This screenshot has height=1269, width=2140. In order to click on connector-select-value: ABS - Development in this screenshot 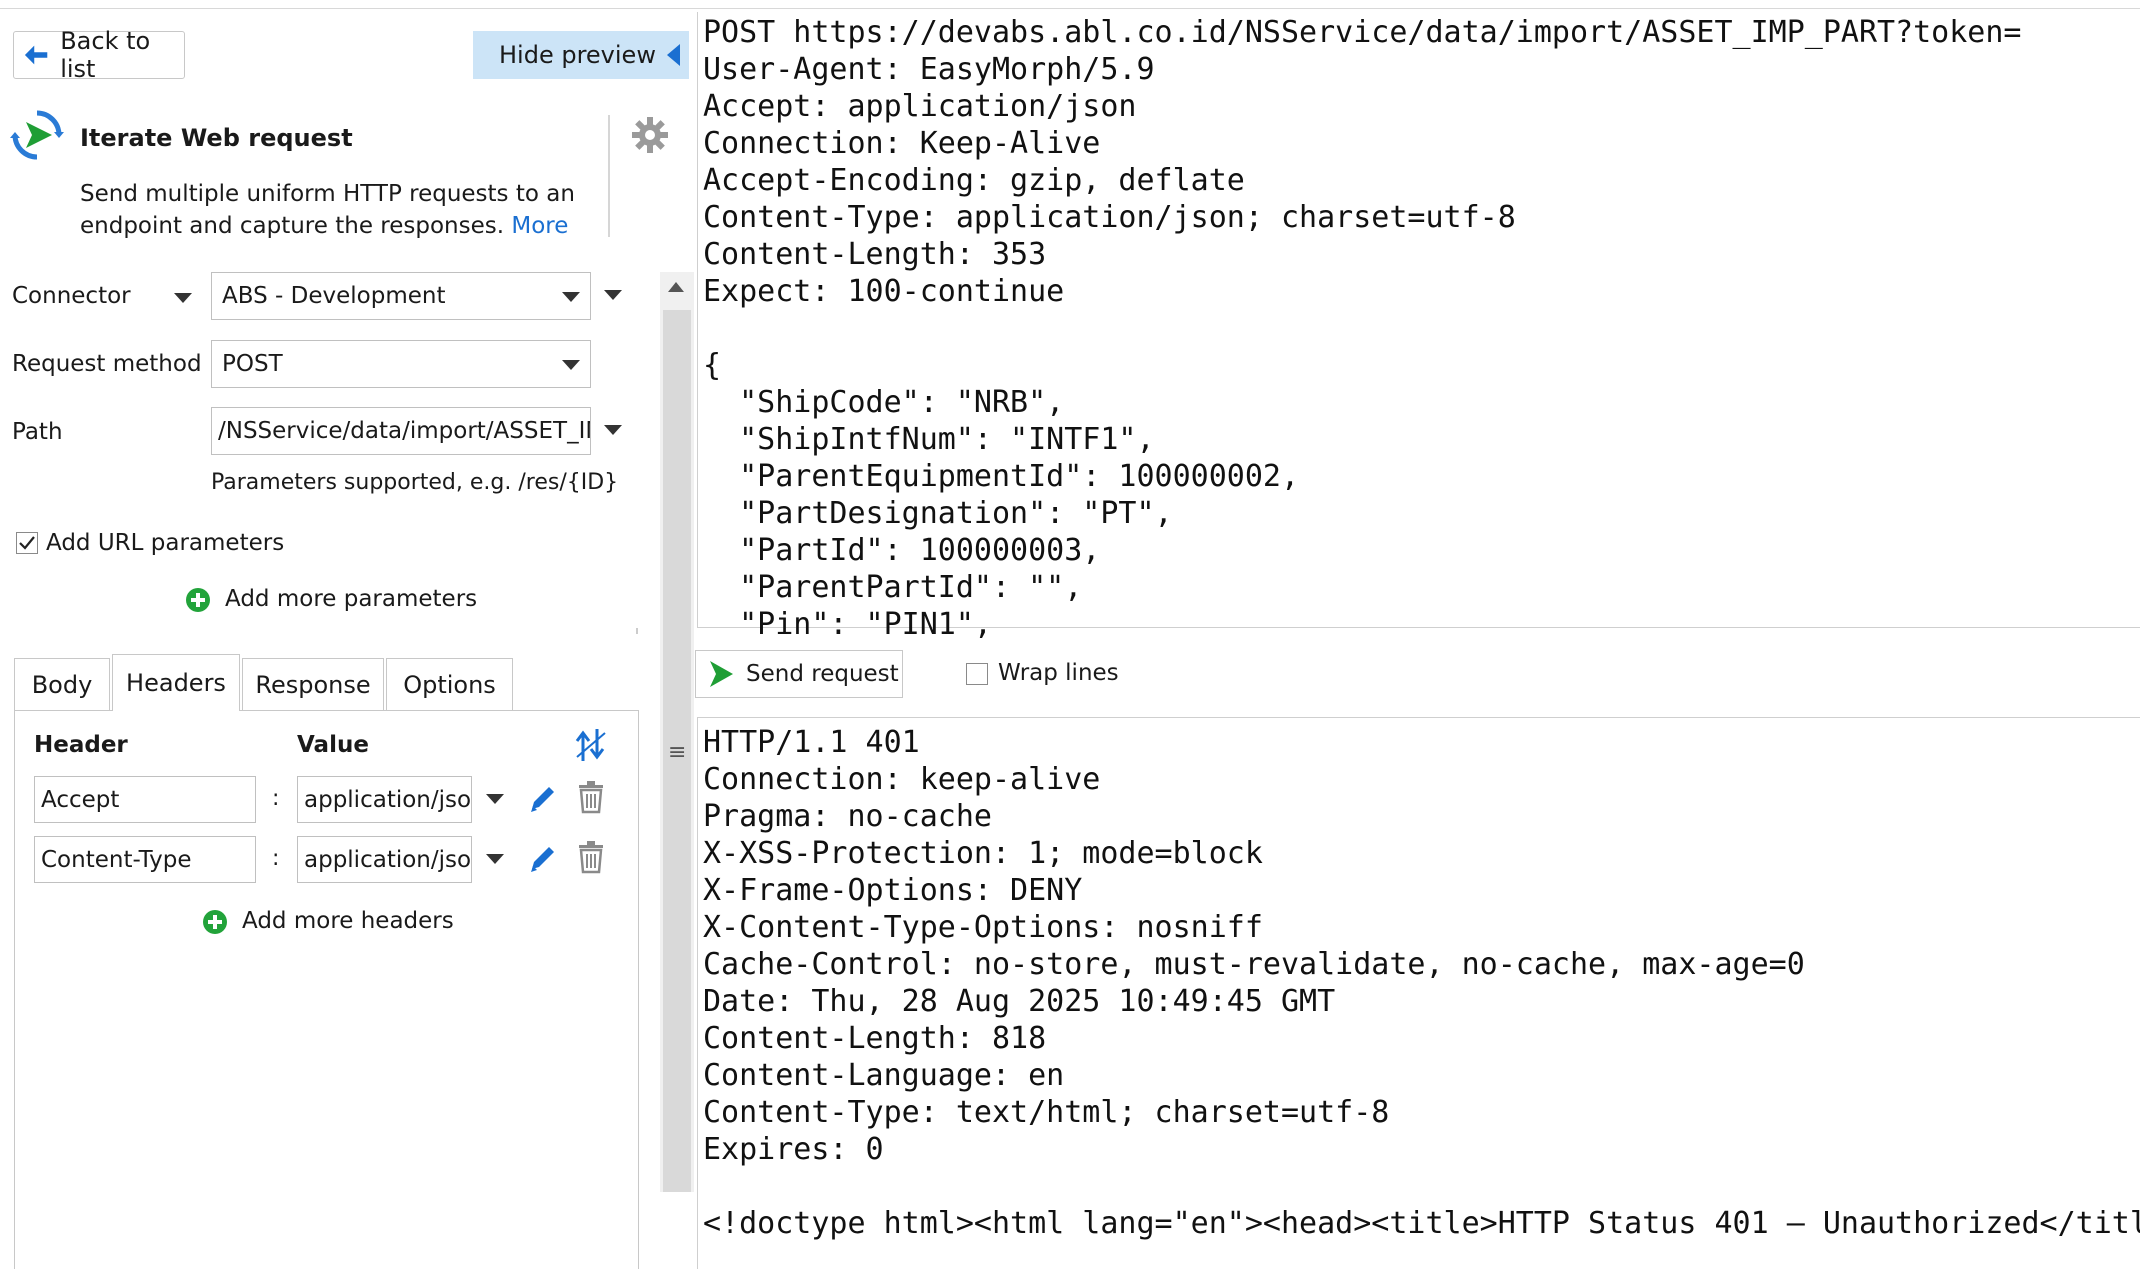, I will do `click(334, 296)`.